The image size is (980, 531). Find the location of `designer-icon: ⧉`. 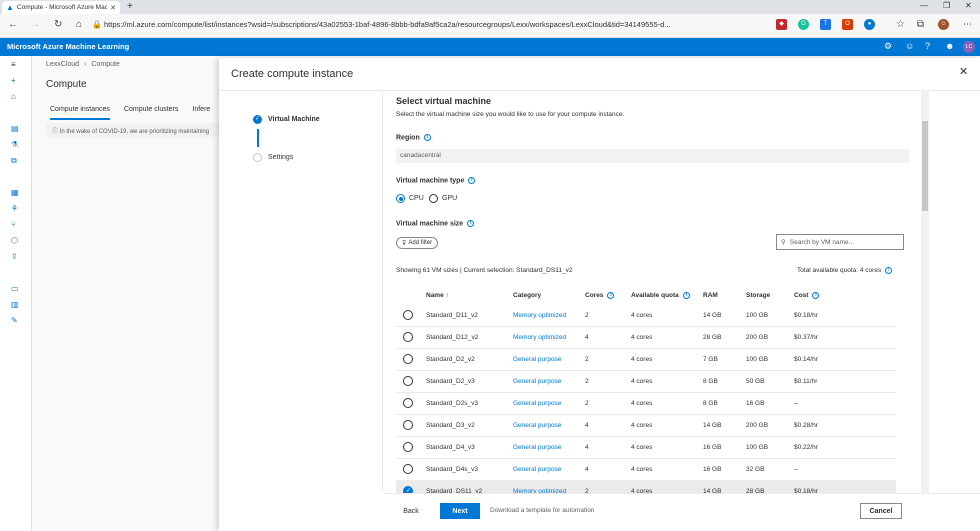

designer-icon: ⧉ is located at coordinates (14, 161).